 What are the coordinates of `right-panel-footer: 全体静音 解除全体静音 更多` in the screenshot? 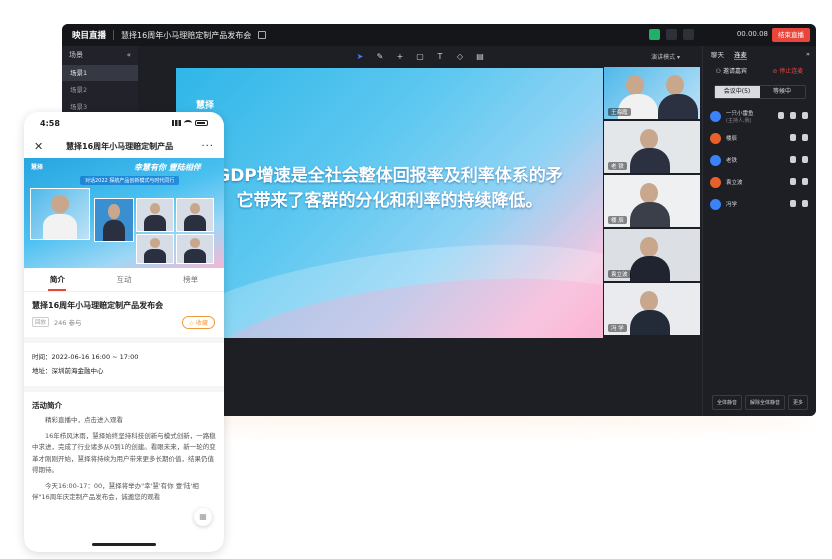 It's located at (759, 402).